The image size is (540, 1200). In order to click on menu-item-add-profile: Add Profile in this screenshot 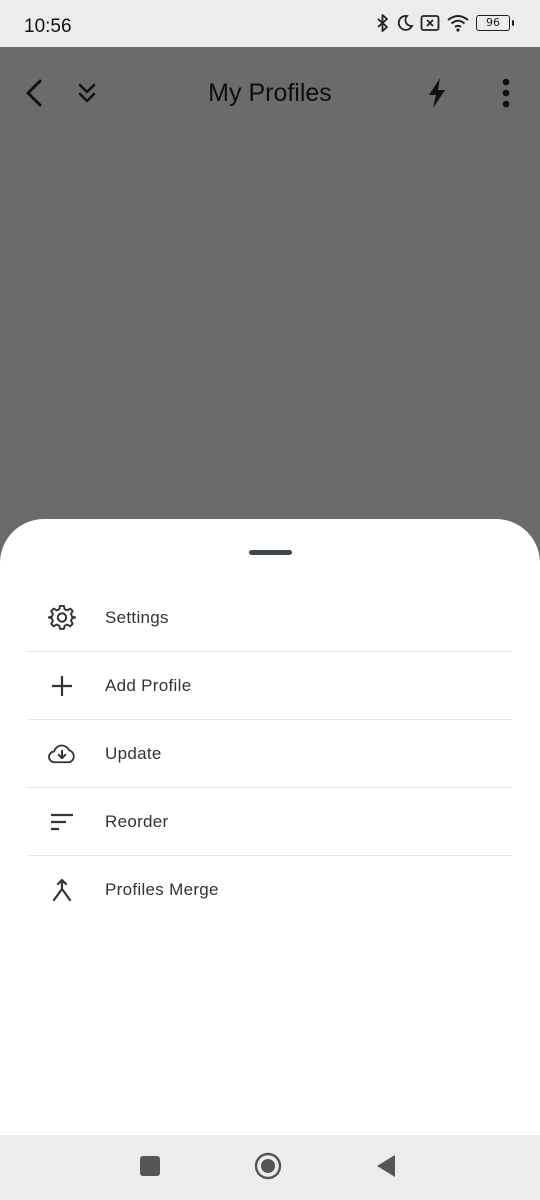, I will do `click(270, 686)`.